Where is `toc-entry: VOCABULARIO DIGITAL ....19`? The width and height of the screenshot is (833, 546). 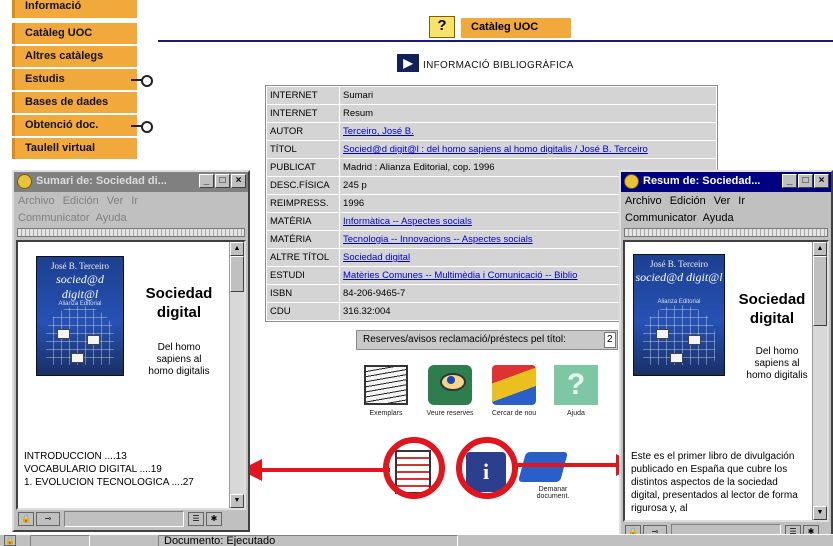 toc-entry: VOCABULARIO DIGITAL ....19 is located at coordinates (109, 469).